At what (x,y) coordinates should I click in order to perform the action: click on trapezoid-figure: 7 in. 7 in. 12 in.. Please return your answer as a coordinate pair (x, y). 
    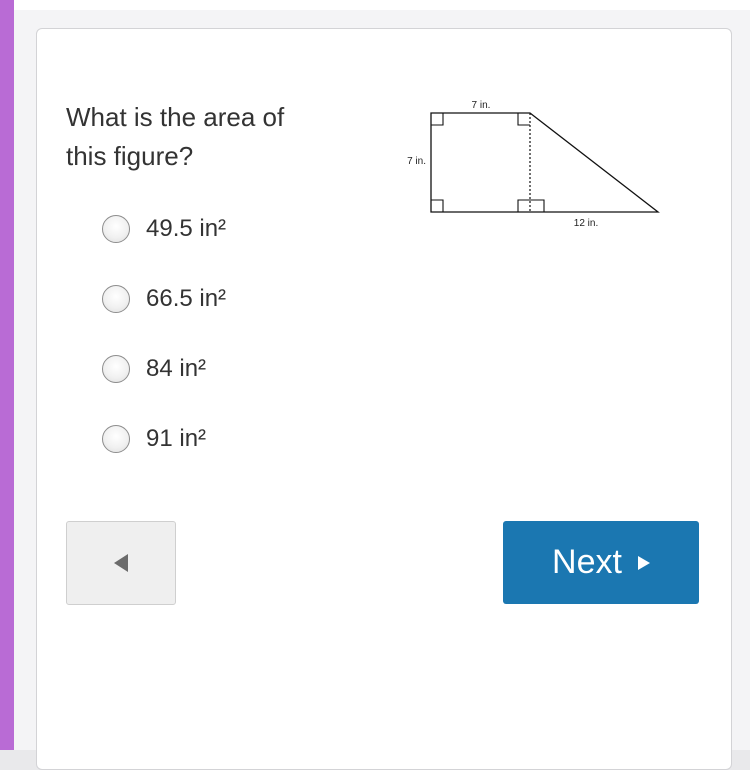
    Looking at the image, I should click on (533, 164).